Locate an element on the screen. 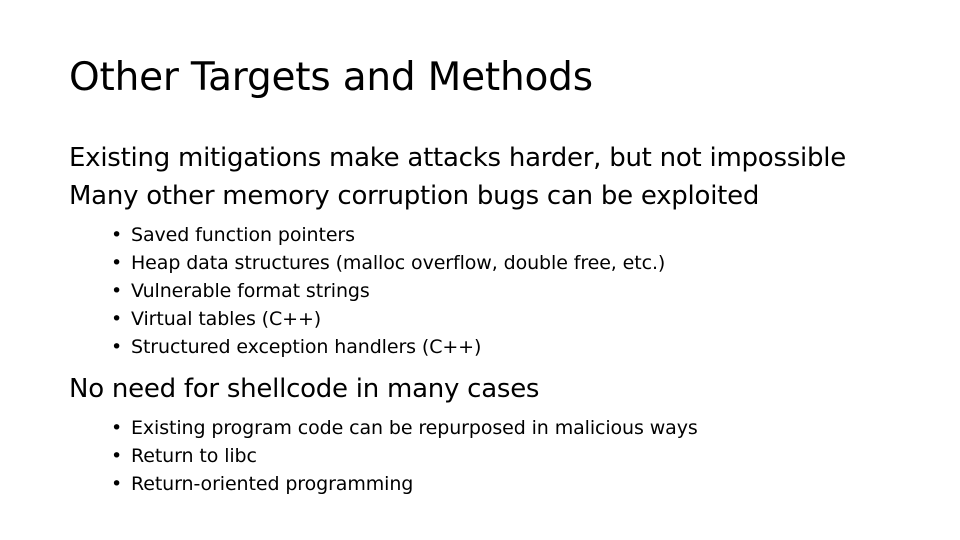 The height and width of the screenshot is (540, 960). list-item-label: Return to libc is located at coordinates (194, 455).